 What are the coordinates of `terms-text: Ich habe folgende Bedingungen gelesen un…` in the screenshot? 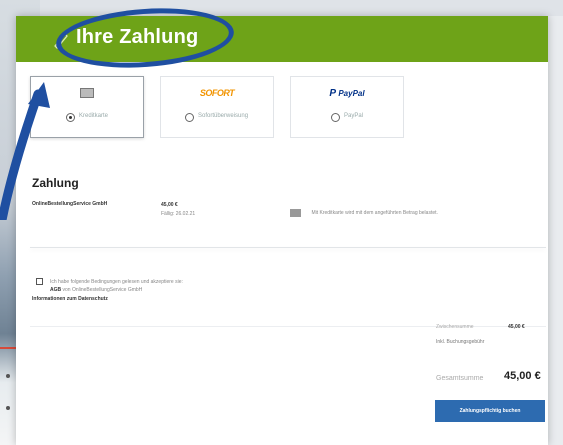 It's located at (116, 282).